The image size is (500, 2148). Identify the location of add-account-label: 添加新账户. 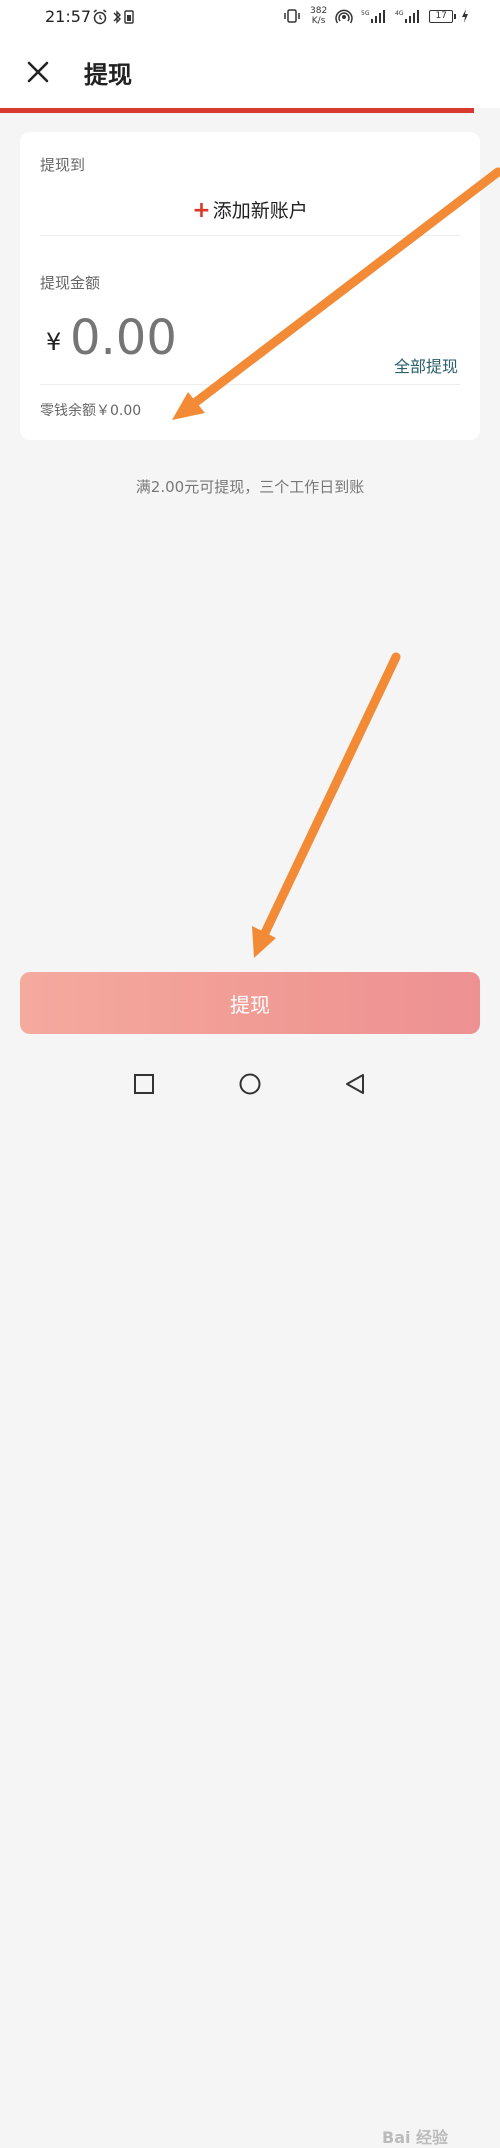
(260, 211).